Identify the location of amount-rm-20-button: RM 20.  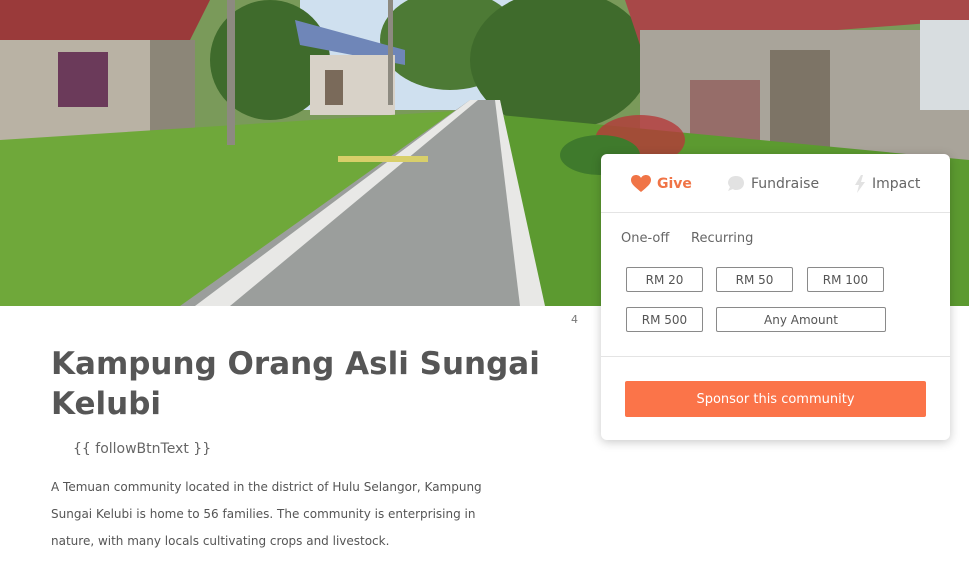
(664, 279).